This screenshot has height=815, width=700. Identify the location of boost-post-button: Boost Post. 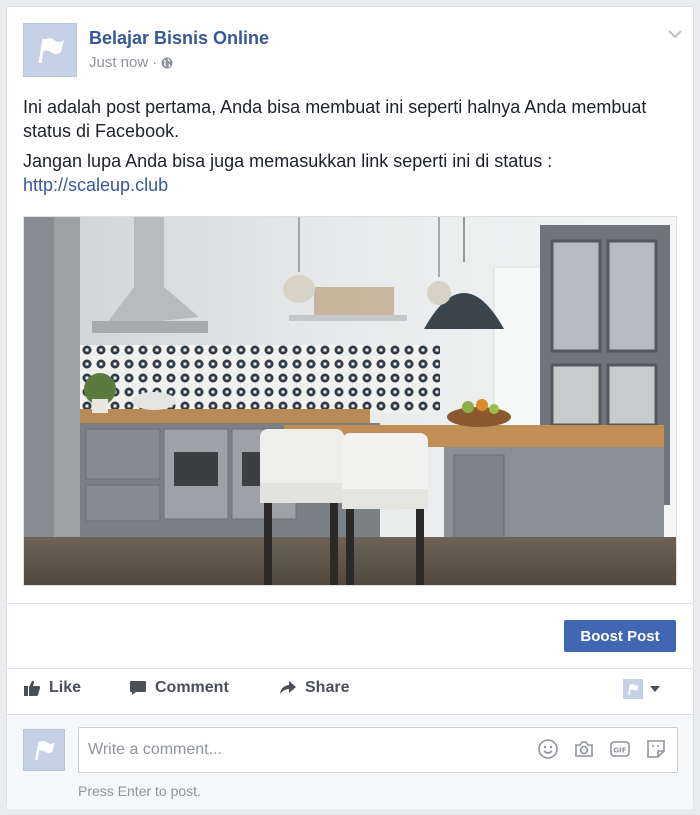
(620, 636).